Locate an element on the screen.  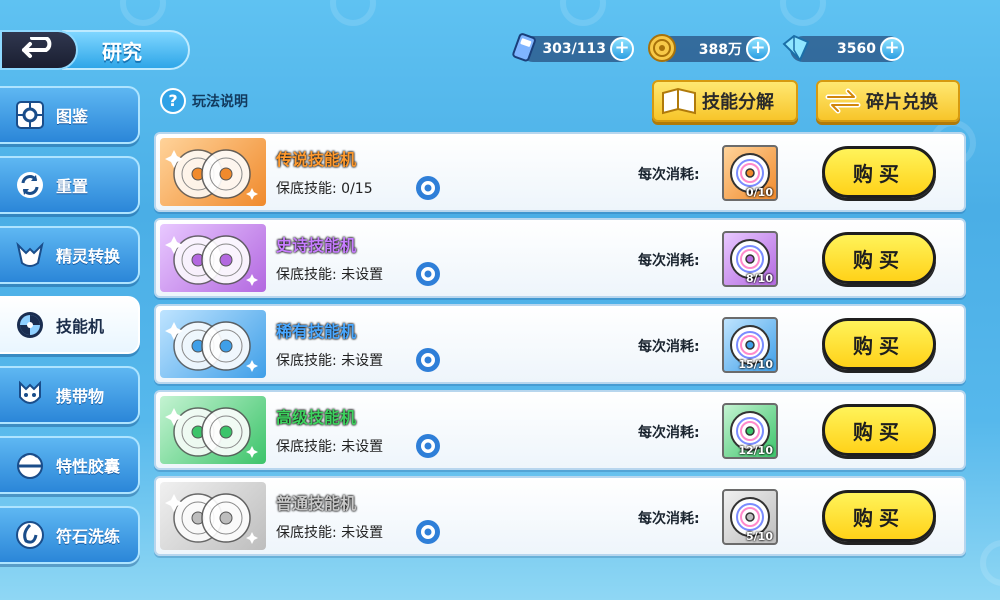
sprite-convert-icon is located at coordinates (30, 255).